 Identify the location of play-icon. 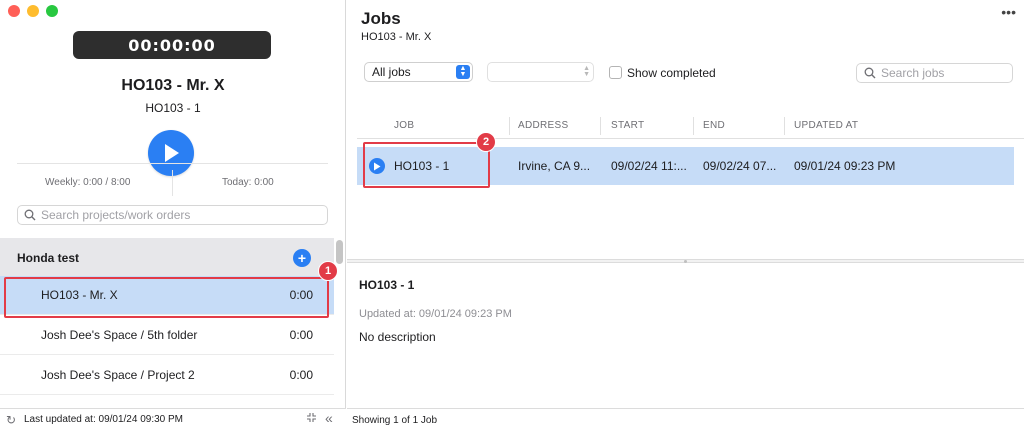
(172, 153).